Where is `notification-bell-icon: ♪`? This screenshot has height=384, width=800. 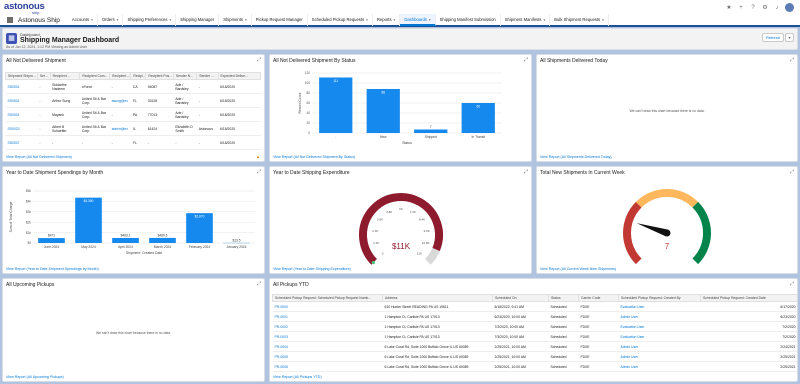
notification-bell-icon: ♪ is located at coordinates (777, 8).